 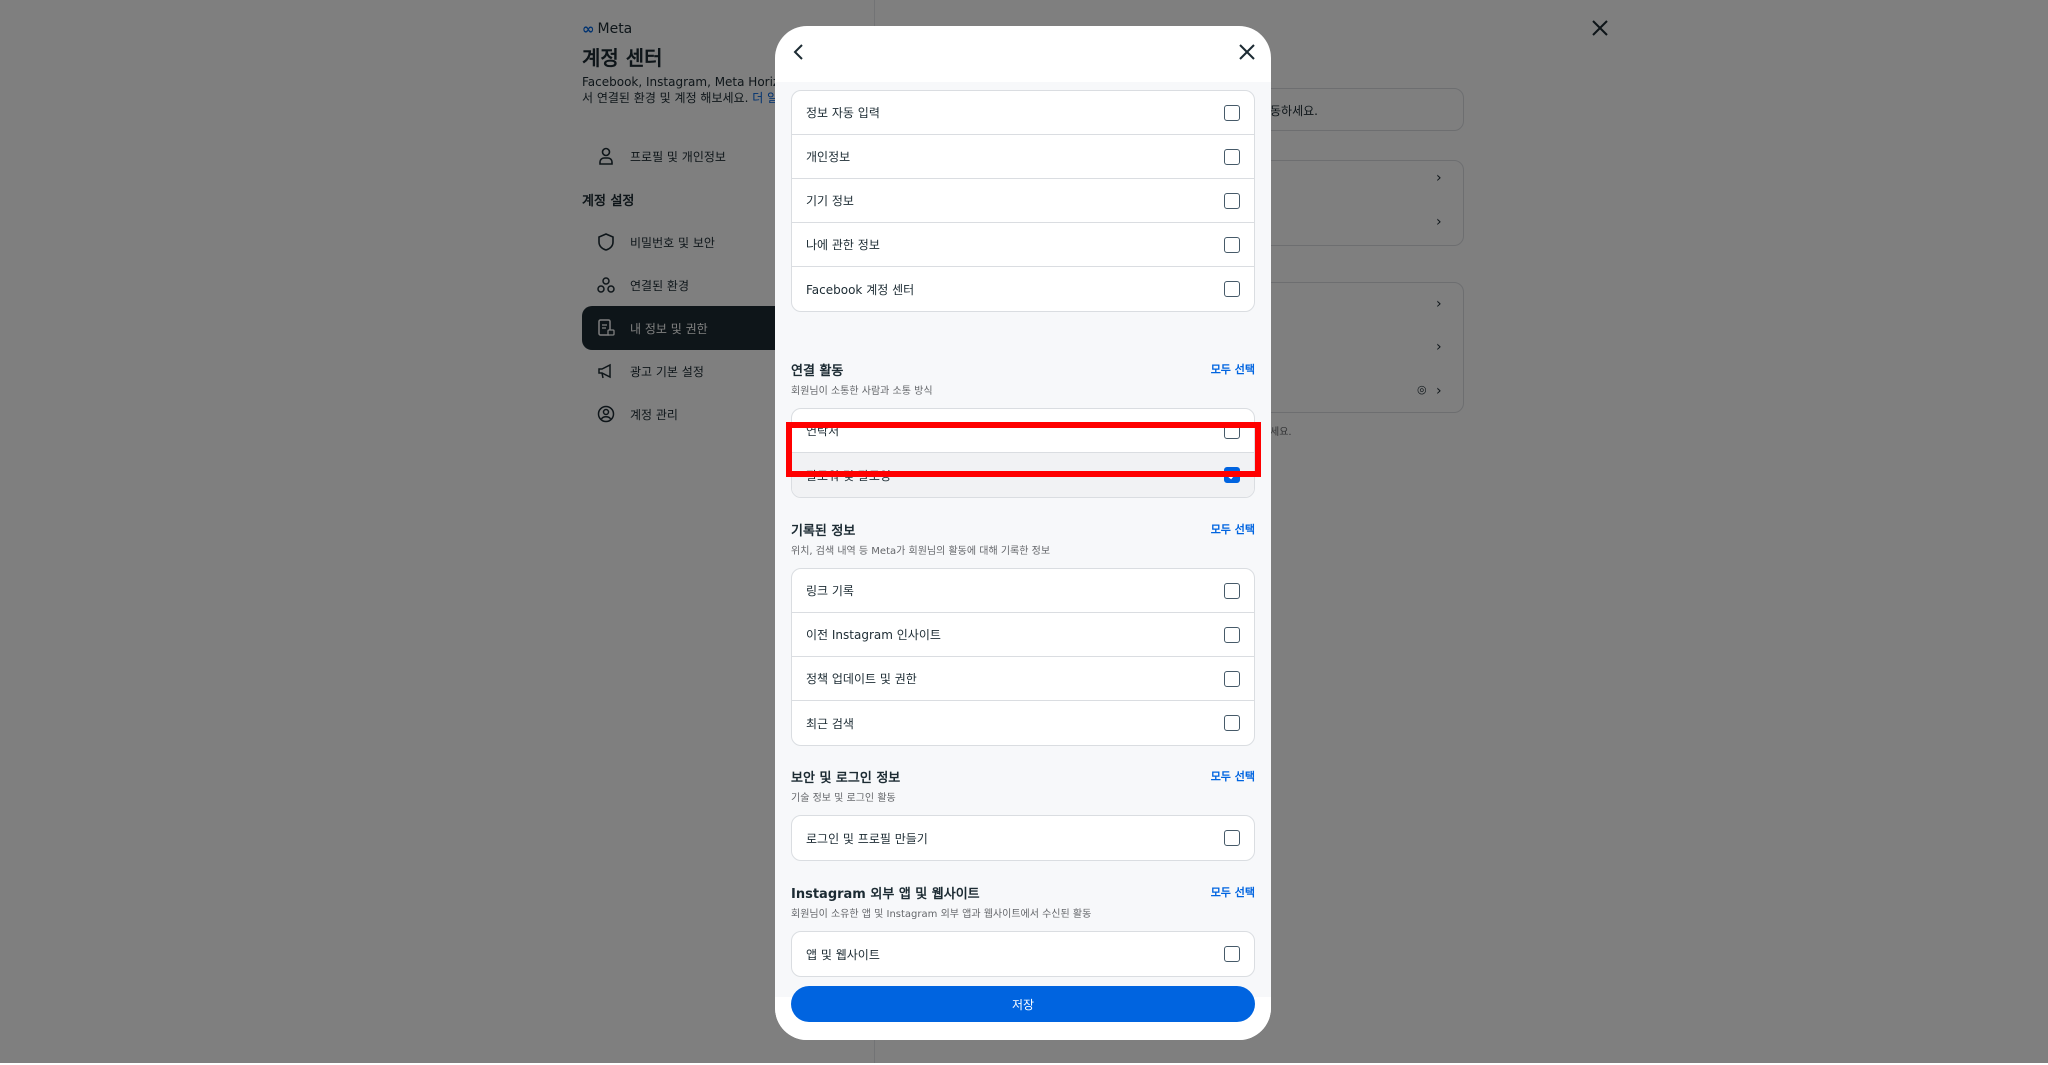 I want to click on option-row: 개인정보, so click(x=1023, y=157).